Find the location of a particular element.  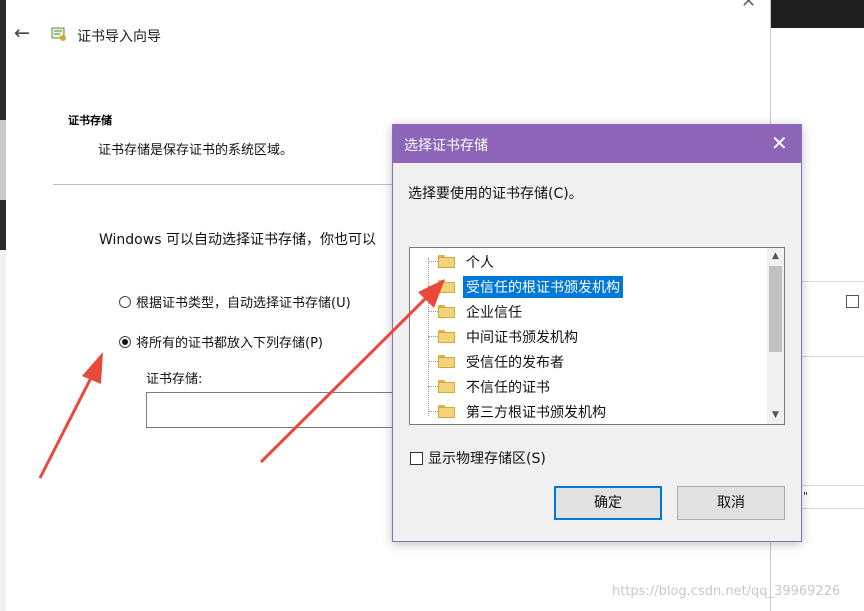

radio-button-manual is located at coordinates (125, 341).